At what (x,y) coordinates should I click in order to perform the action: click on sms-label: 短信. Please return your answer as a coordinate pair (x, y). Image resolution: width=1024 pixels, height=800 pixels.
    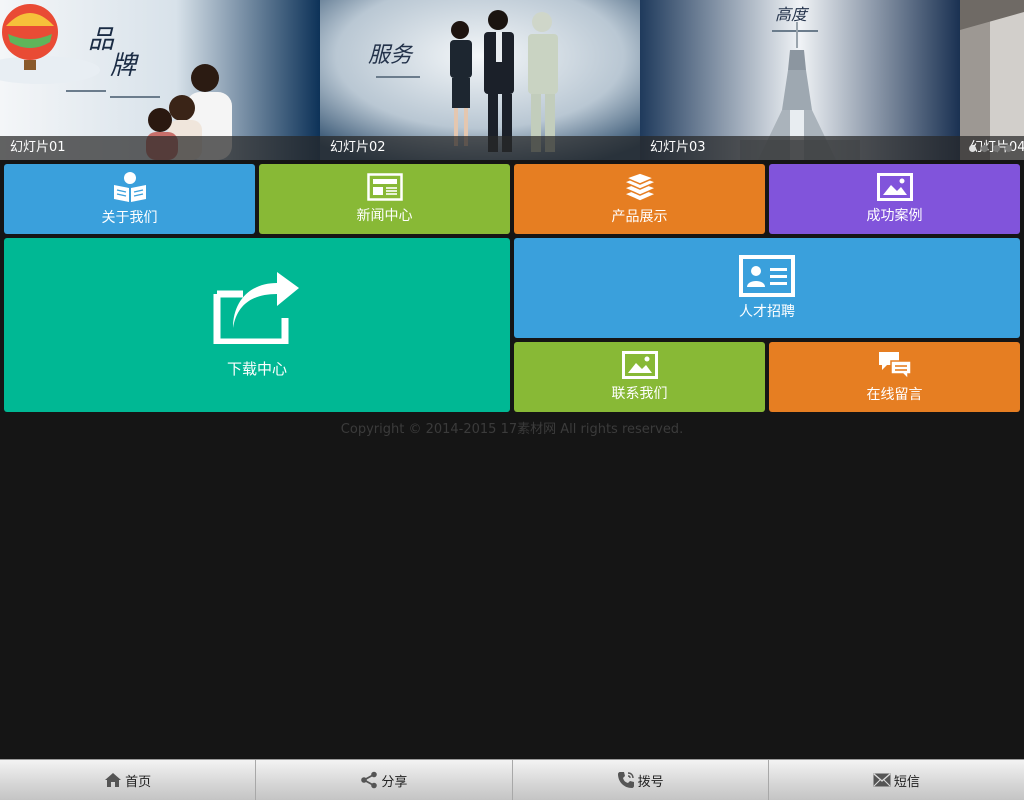
    Looking at the image, I should click on (906, 782).